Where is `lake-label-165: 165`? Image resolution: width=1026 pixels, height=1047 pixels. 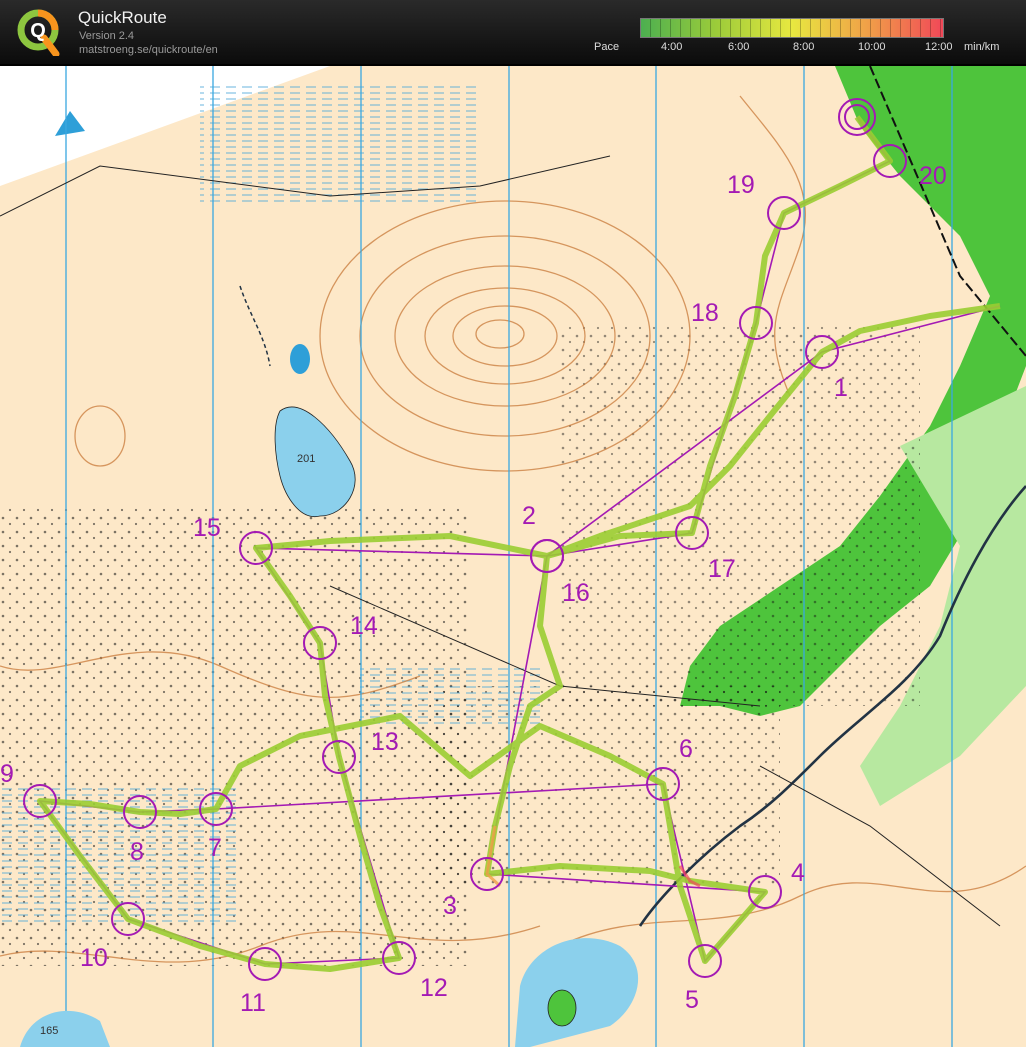
lake-label-165: 165 is located at coordinates (49, 1031).